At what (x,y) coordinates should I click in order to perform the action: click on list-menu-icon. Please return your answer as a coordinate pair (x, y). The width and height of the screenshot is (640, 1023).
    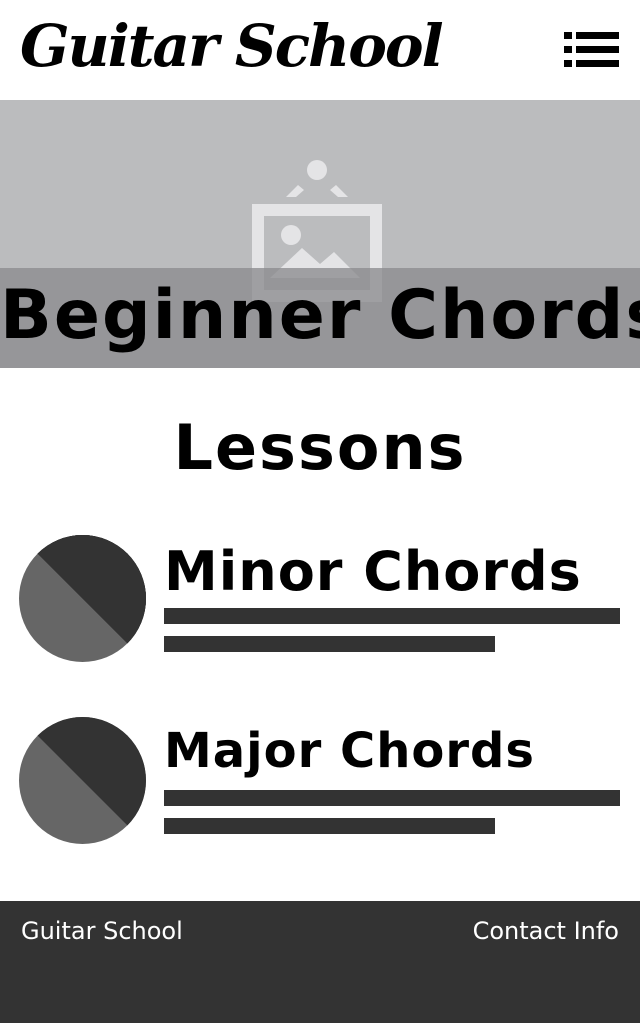
    Looking at the image, I should click on (591, 49).